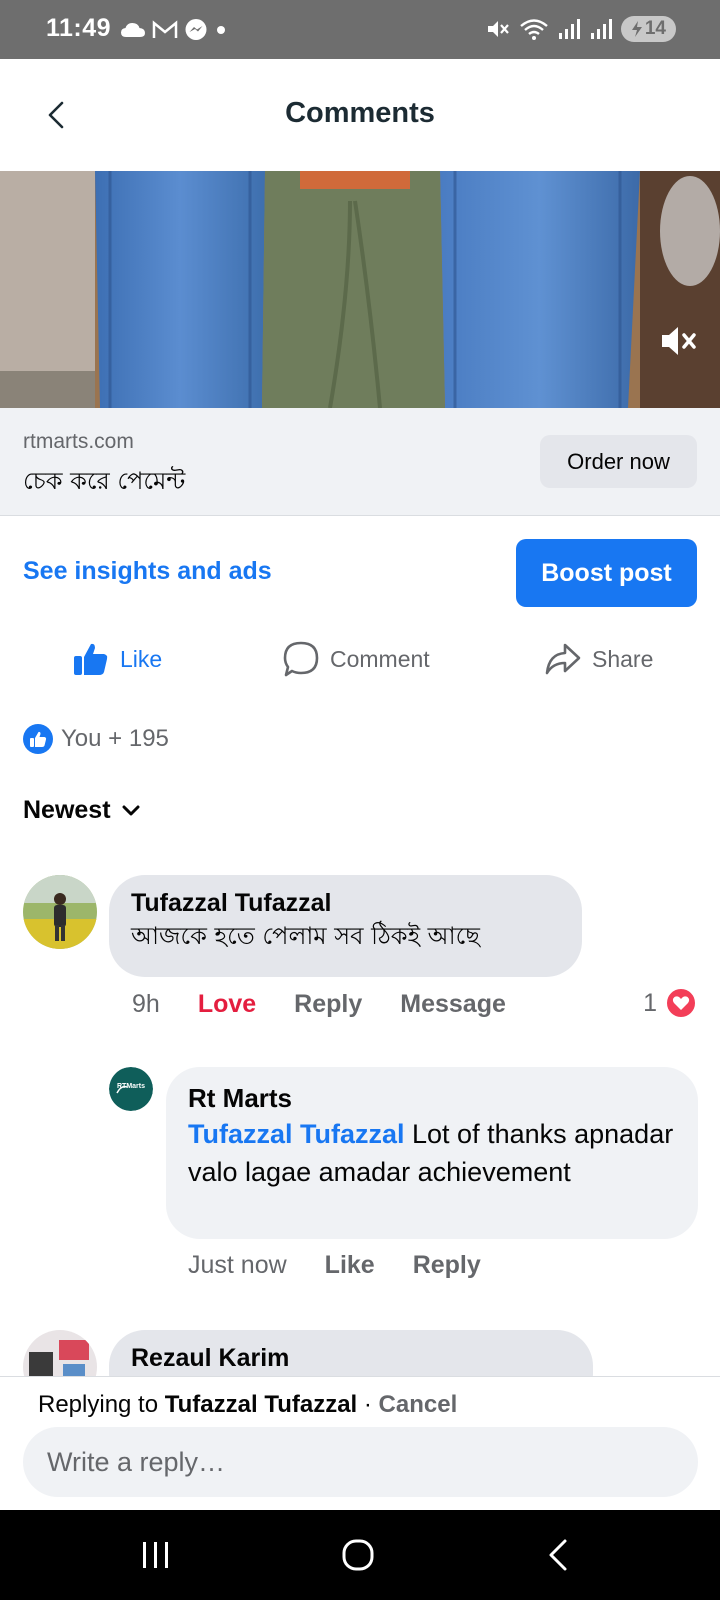 This screenshot has width=720, height=1600. I want to click on muted-speaker-icon, so click(679, 341).